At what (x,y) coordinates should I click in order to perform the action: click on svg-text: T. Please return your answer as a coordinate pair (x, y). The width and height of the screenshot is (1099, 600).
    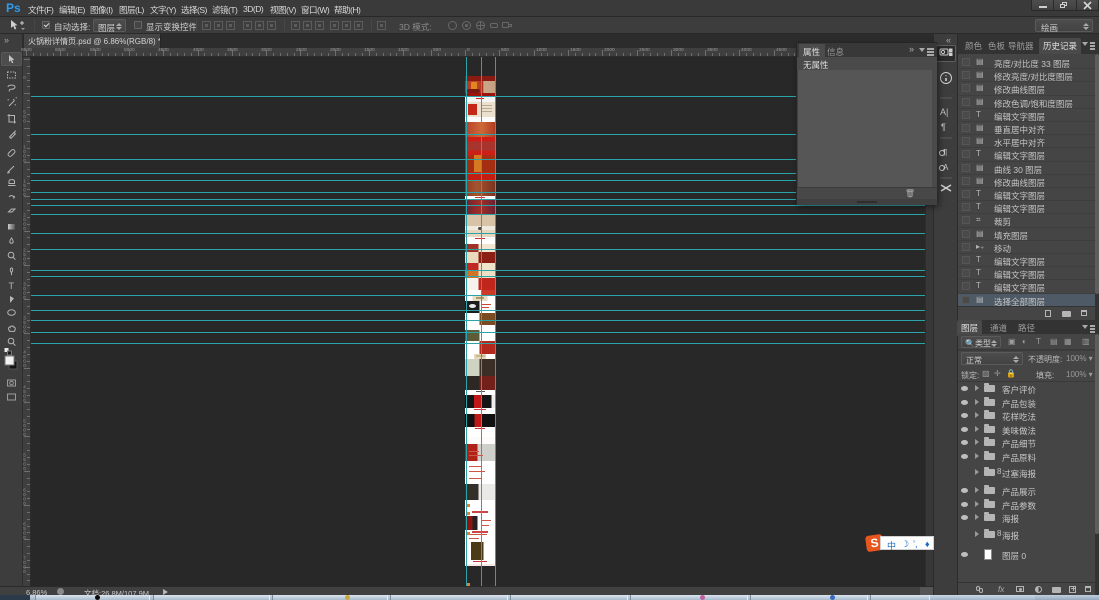
    Looking at the image, I should click on (12, 286).